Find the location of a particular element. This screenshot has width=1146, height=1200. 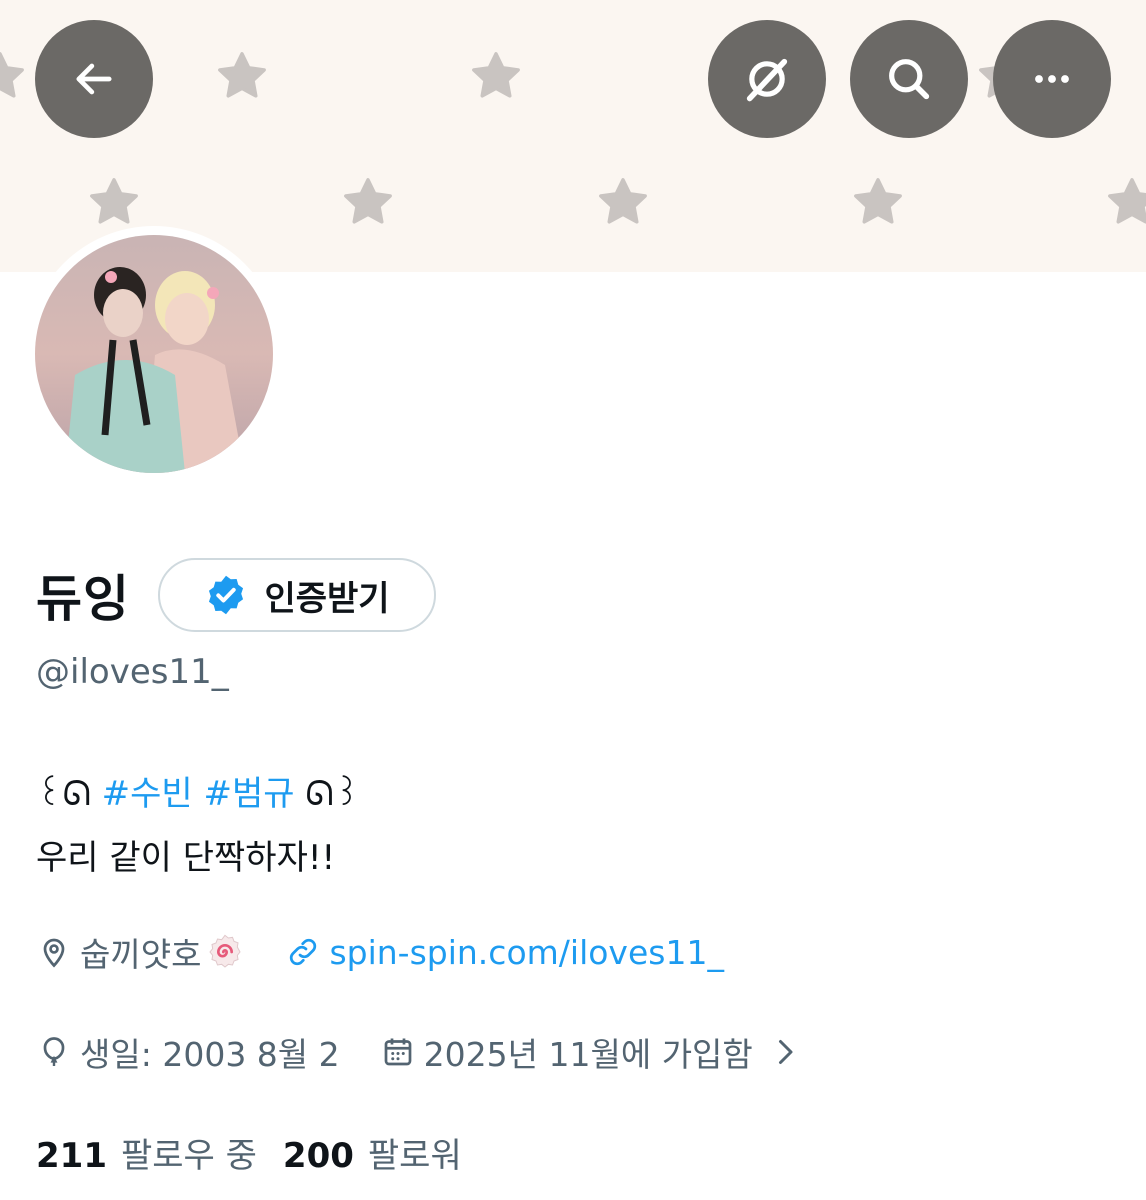

username: @iloves11_ is located at coordinates (132, 672).